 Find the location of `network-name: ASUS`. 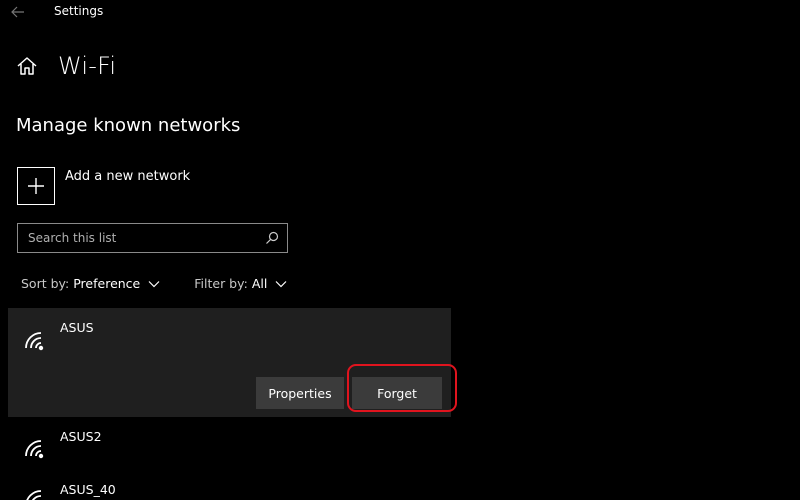

network-name: ASUS is located at coordinates (77, 327).